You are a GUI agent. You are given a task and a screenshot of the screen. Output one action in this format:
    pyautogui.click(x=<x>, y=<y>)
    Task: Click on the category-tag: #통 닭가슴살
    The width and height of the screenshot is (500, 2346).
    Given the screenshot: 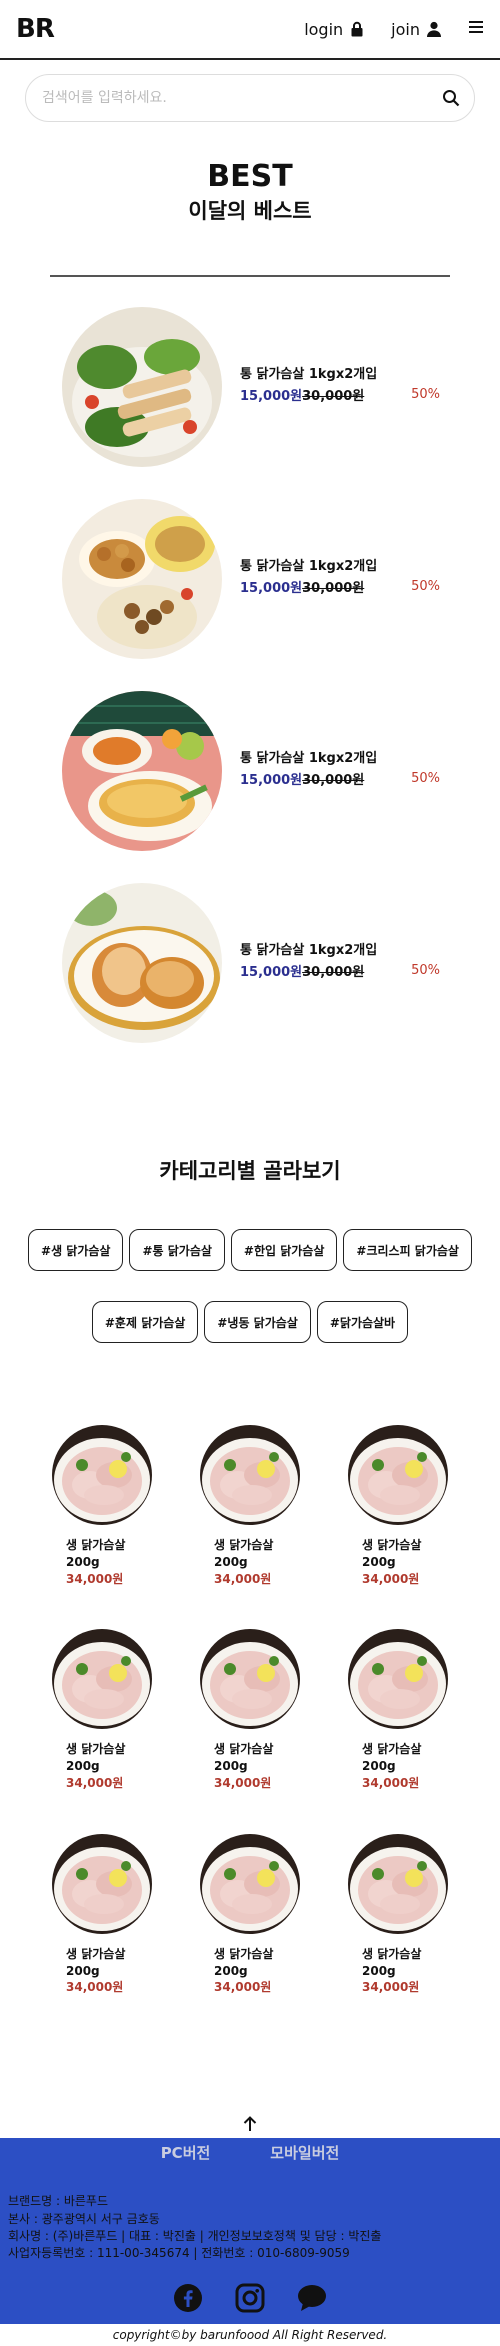 What is the action you would take?
    pyautogui.click(x=177, y=1250)
    